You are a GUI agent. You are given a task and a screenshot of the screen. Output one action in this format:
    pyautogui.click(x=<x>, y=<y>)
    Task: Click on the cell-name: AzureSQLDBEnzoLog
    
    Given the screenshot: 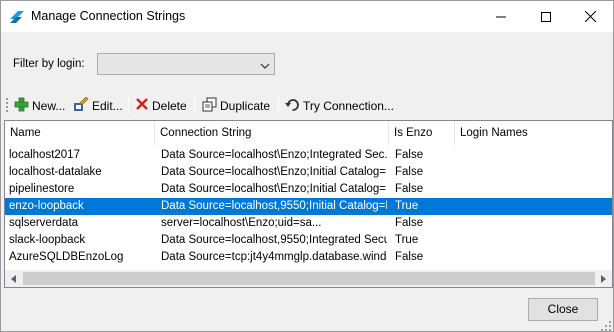 What is the action you would take?
    pyautogui.click(x=66, y=257)
    